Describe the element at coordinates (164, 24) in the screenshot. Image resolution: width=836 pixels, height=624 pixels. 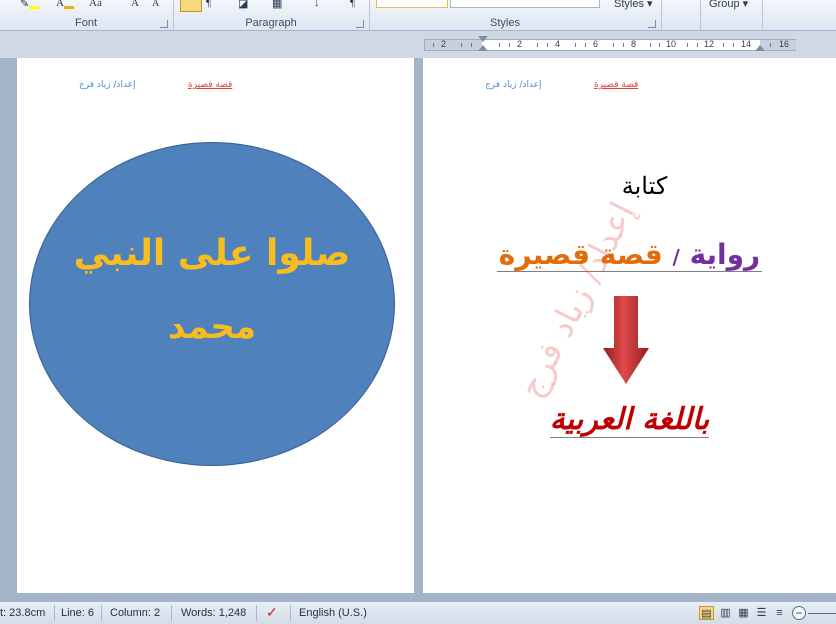
I see `font-dialog-launcher` at that location.